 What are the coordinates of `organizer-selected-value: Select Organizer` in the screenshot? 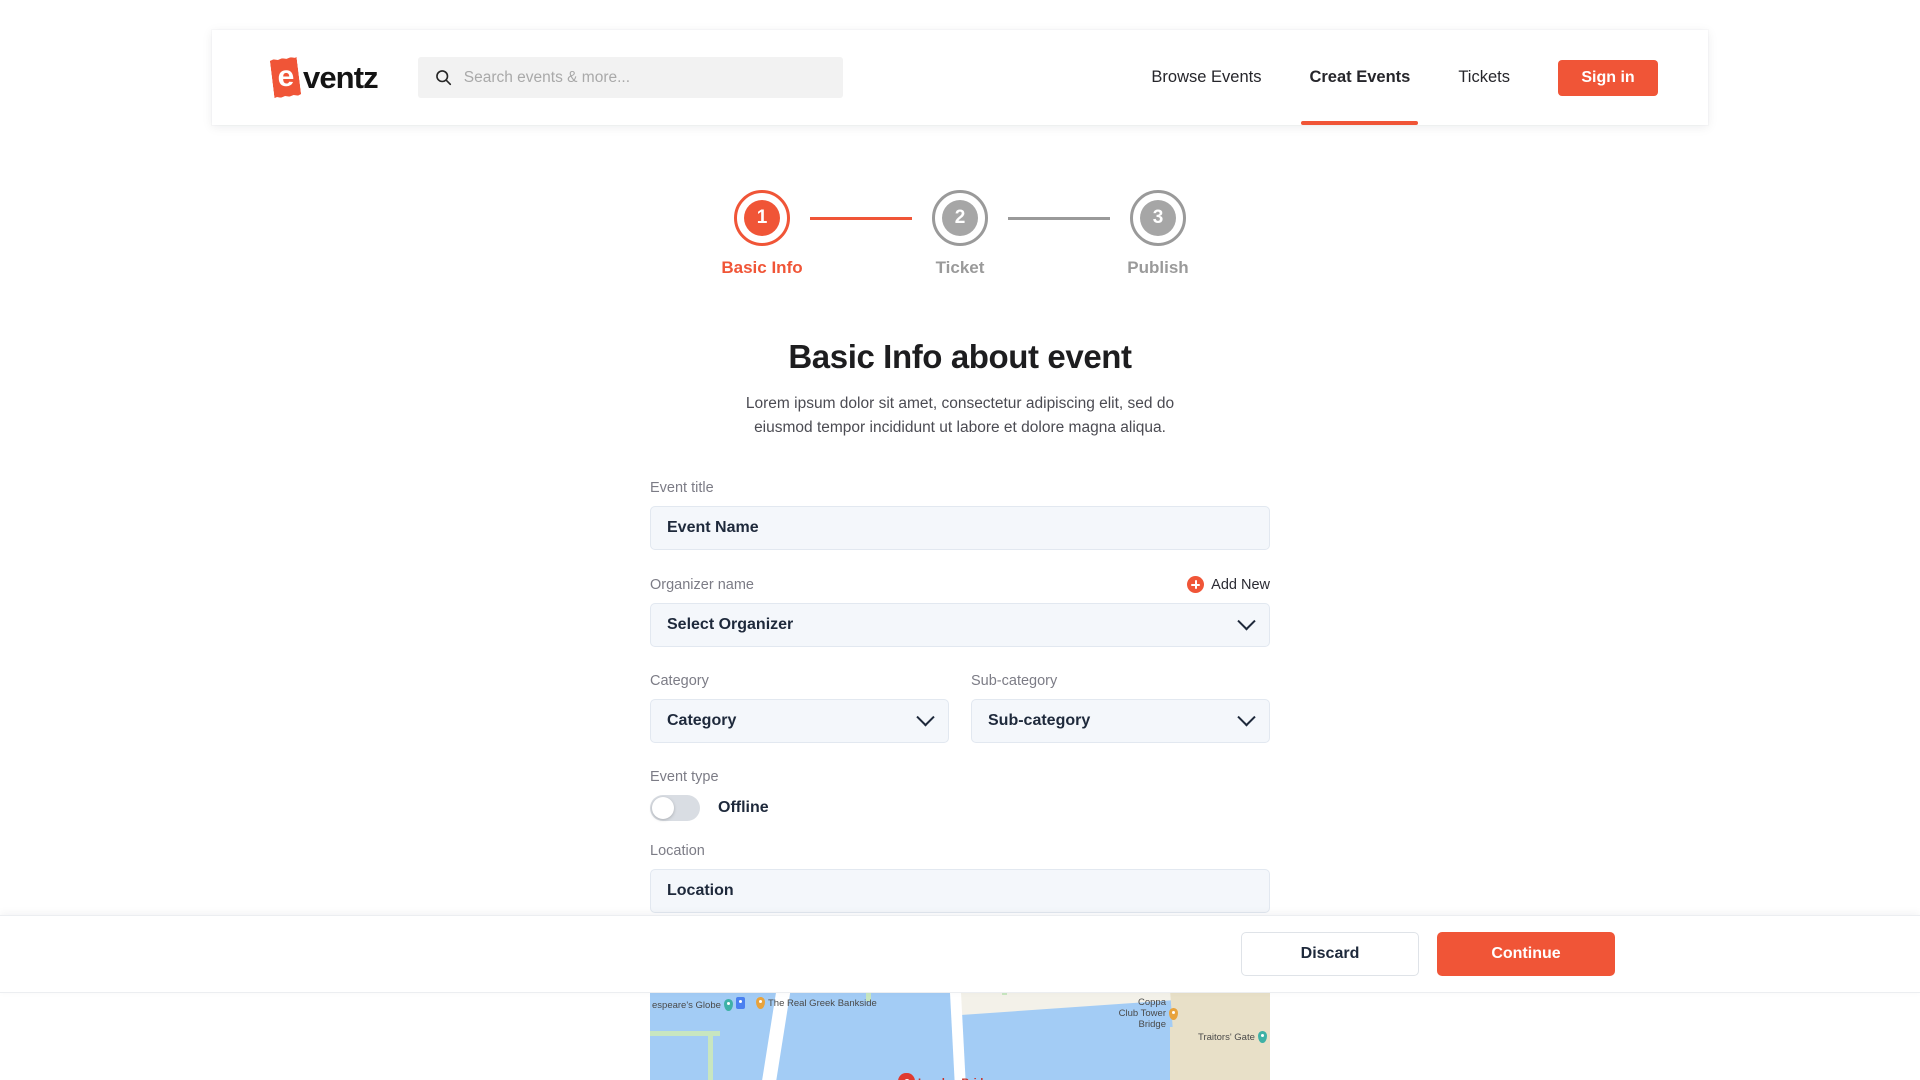 It's located at (730, 625).